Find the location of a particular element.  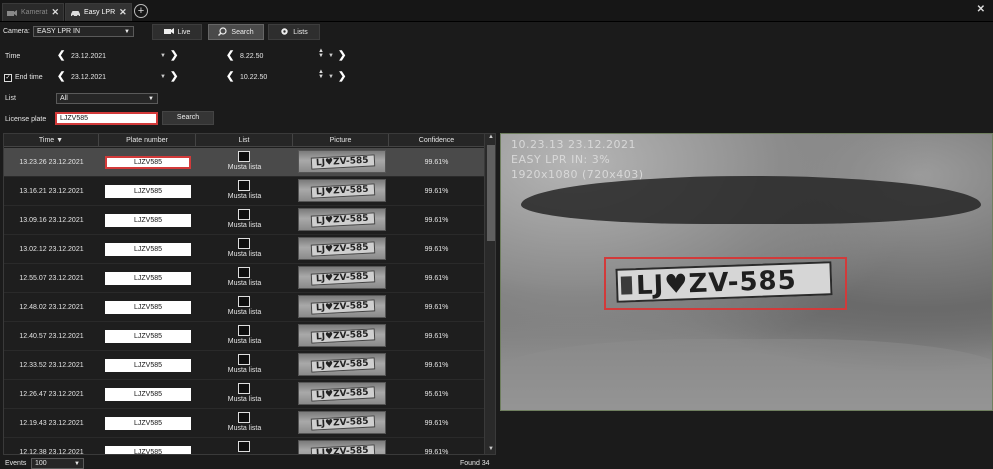

thumbnail-plate: LJ♥ZV-585 is located at coordinates (343, 394).